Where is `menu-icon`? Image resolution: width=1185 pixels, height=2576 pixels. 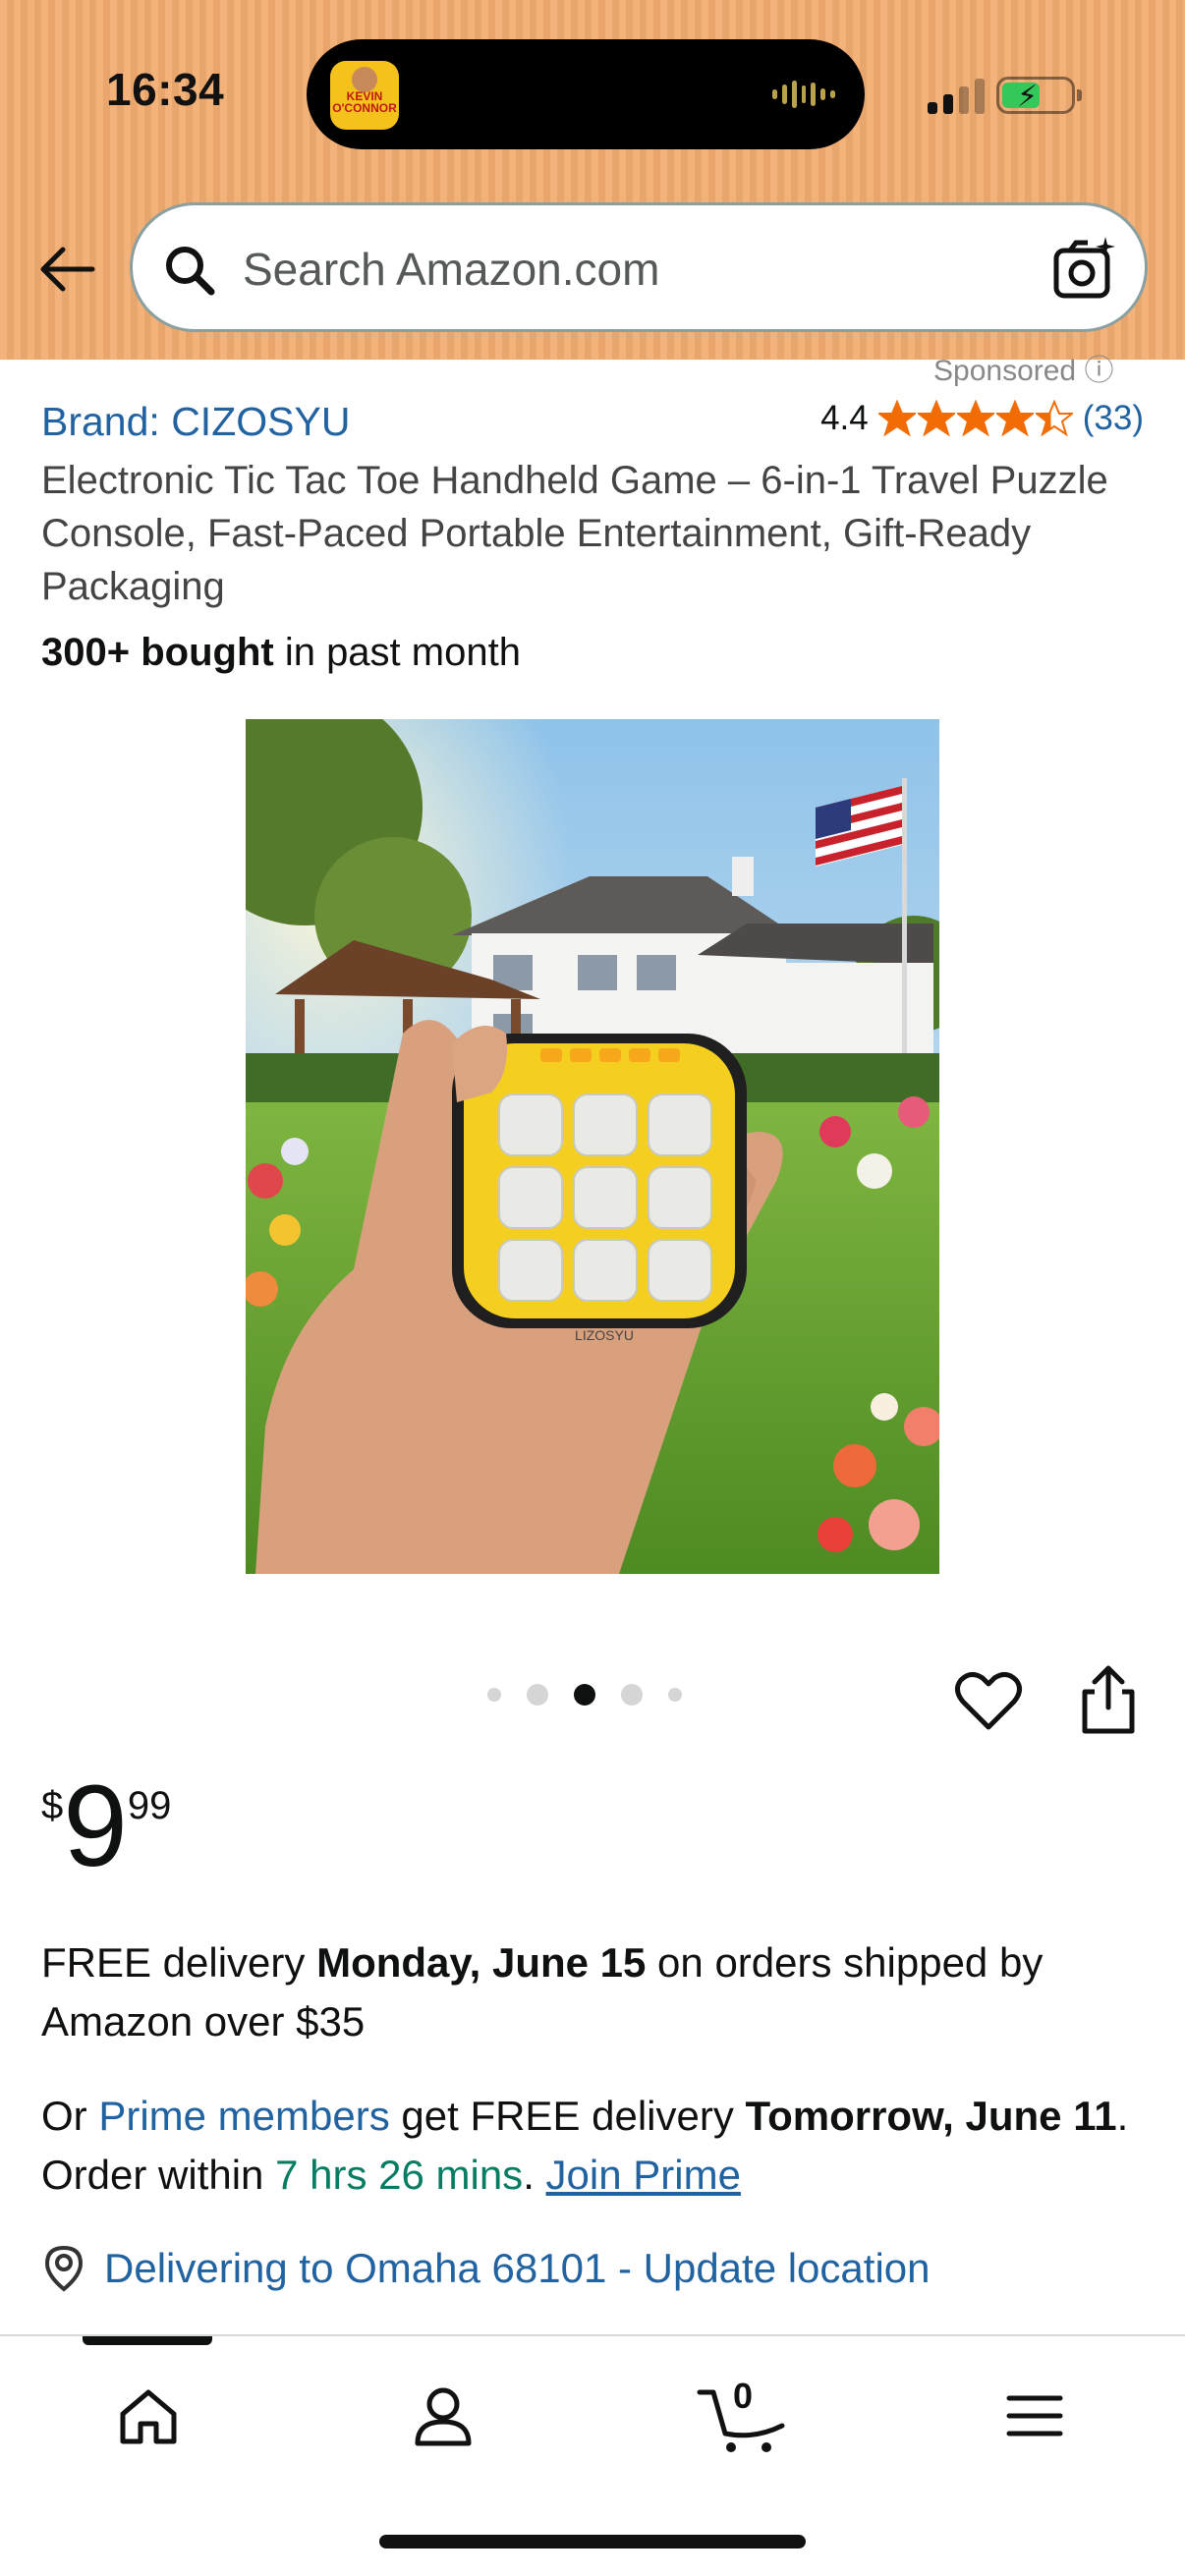
menu-icon is located at coordinates (1034, 2415).